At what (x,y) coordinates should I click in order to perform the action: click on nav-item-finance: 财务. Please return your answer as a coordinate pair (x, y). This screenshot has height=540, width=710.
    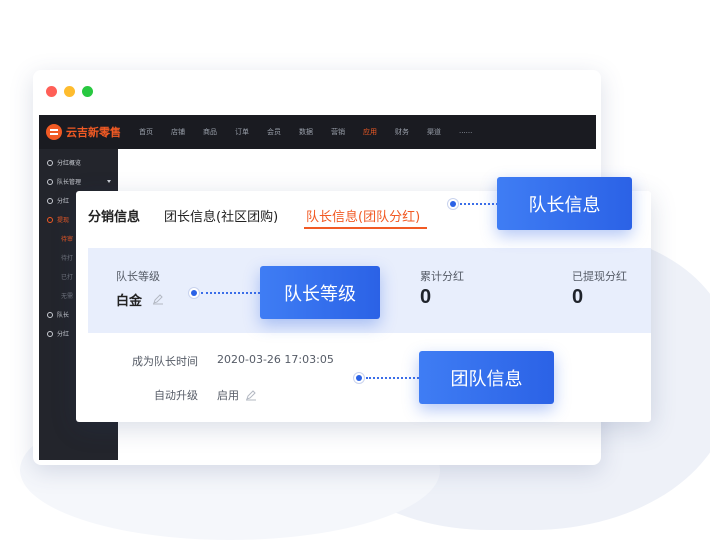
    Looking at the image, I should click on (402, 132).